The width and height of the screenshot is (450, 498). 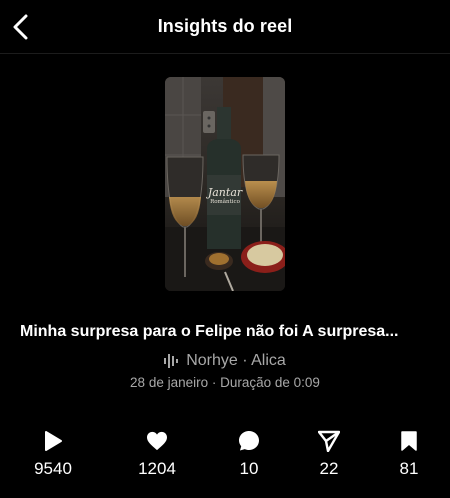 What do you see at coordinates (249, 441) in the screenshot?
I see `comment-icon` at bounding box center [249, 441].